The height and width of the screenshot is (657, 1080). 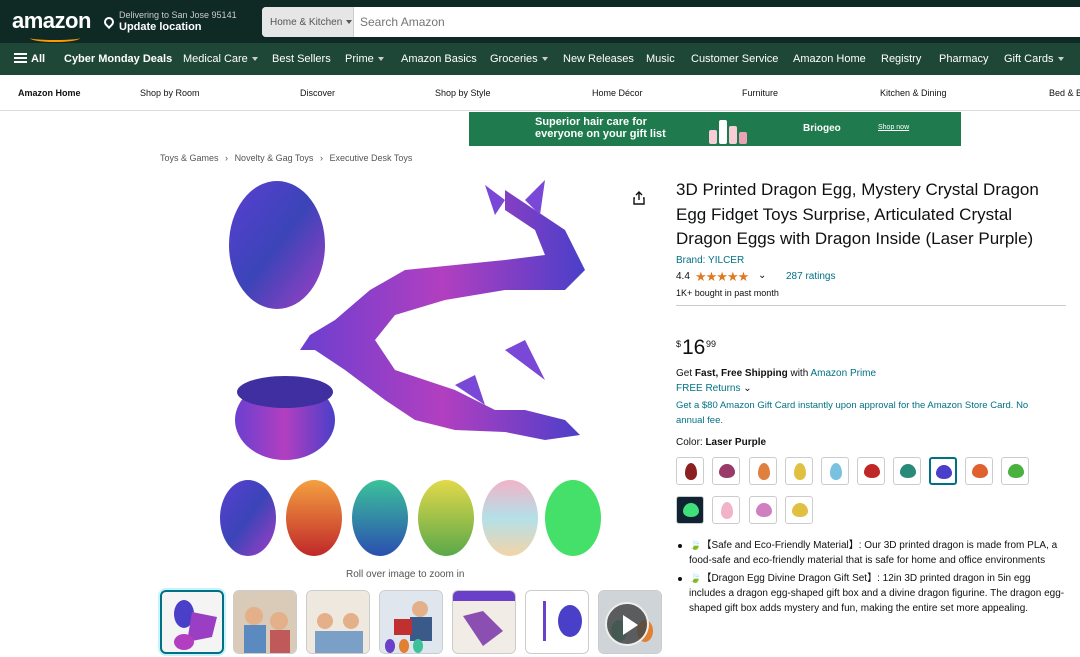 What do you see at coordinates (109, 22) in the screenshot?
I see `location-pin-icon` at bounding box center [109, 22].